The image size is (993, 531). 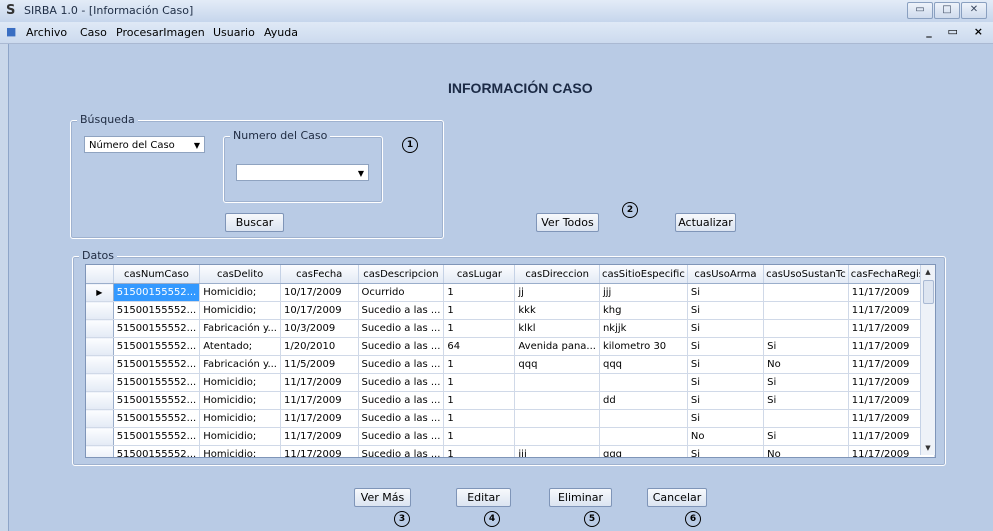 What do you see at coordinates (643, 328) in the screenshot?
I see `table-cell: nkjjk` at bounding box center [643, 328].